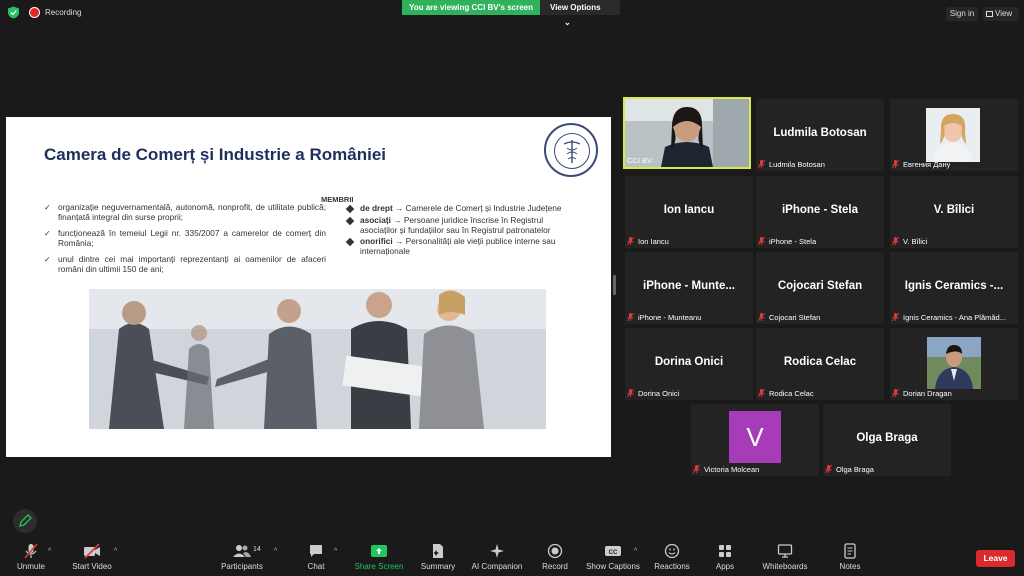 Image resolution: width=1024 pixels, height=576 pixels. I want to click on participants-icon, so click(242, 551).